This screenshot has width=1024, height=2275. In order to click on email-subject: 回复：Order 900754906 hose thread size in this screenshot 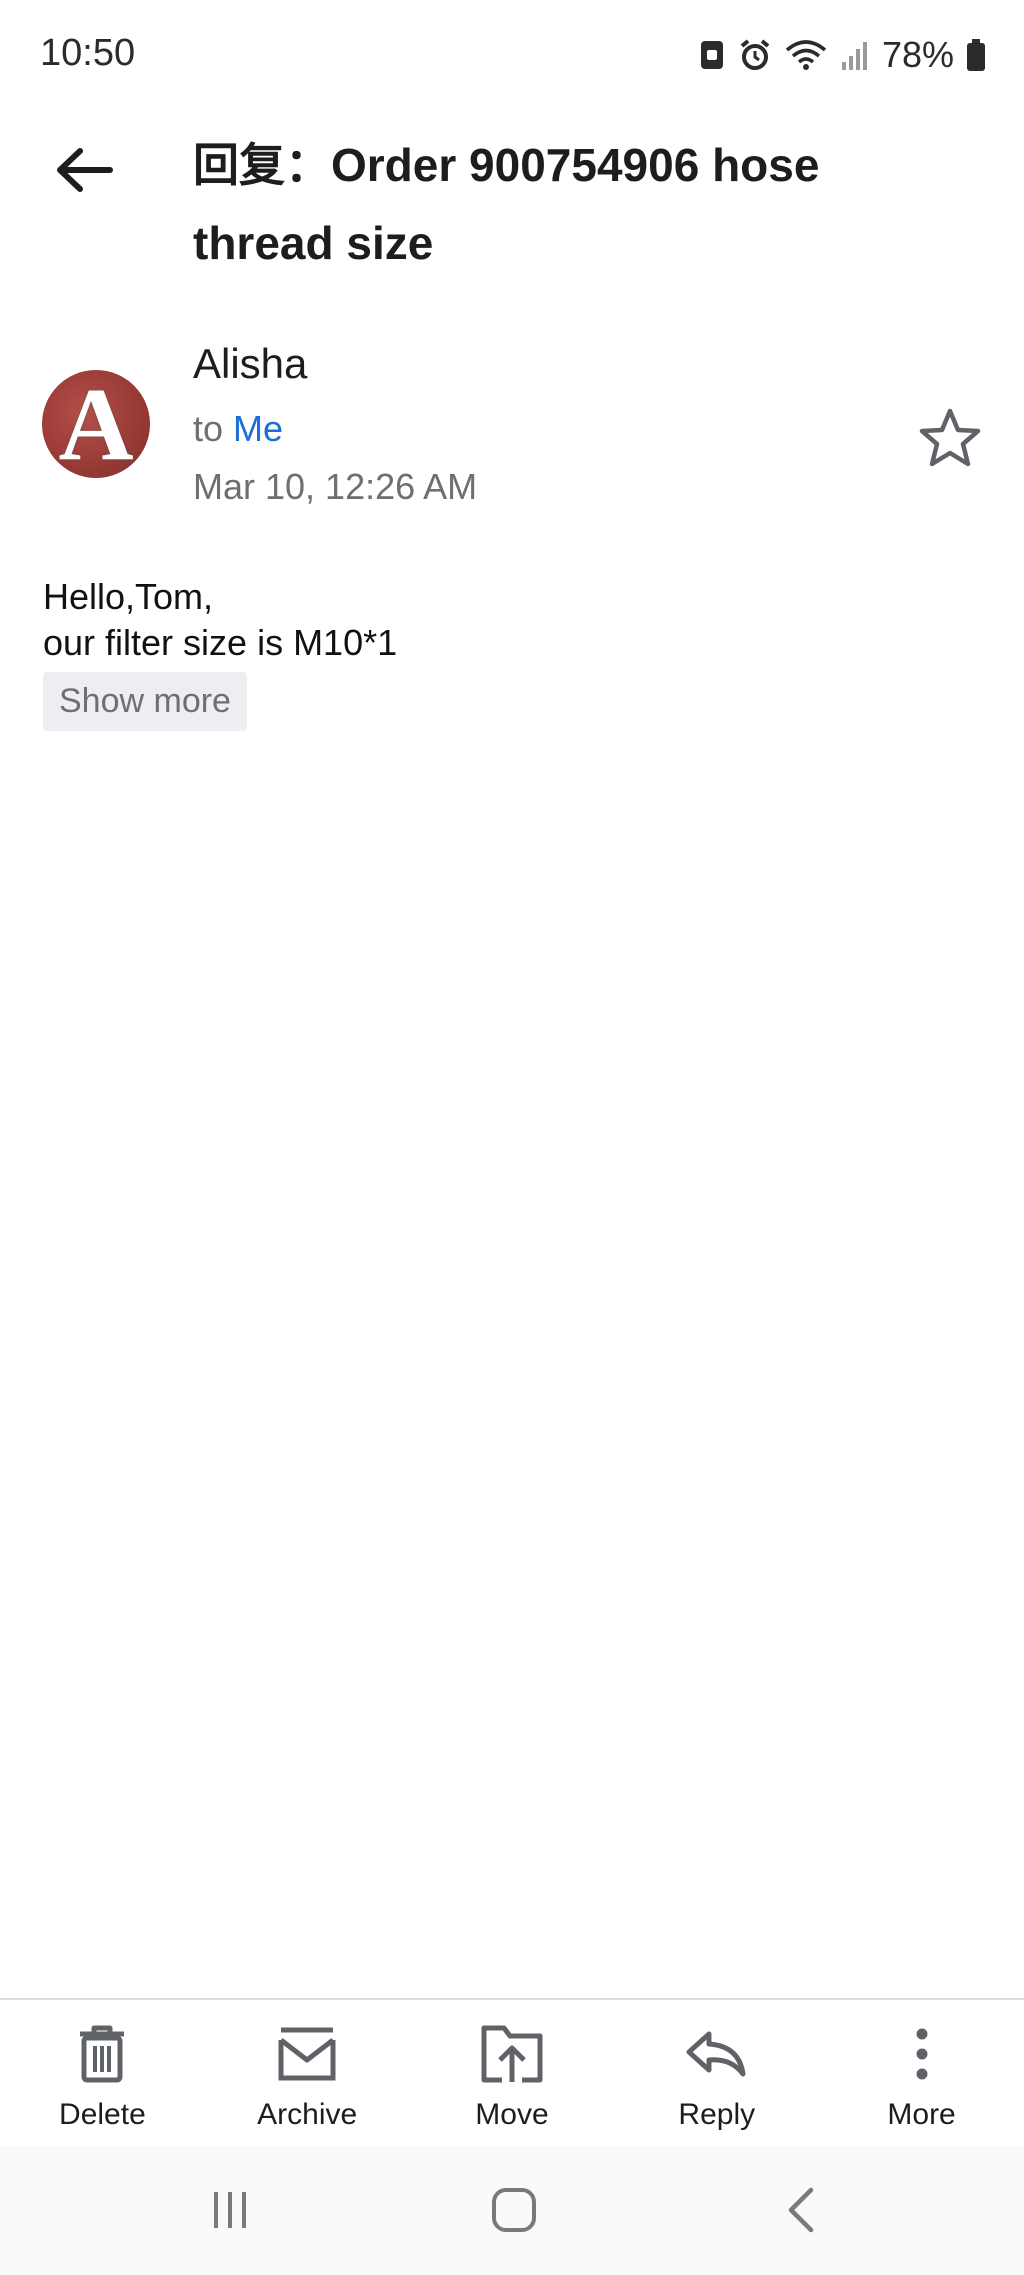, I will do `click(506, 204)`.